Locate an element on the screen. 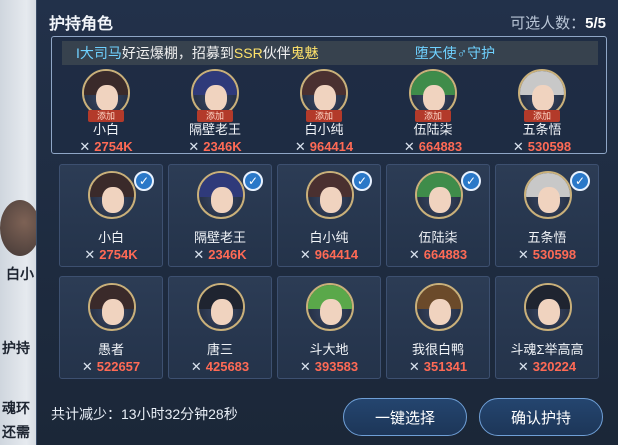 The image size is (618, 445). guard-card: 斗魂Σ举高高 ✕ 320224 is located at coordinates (547, 327).